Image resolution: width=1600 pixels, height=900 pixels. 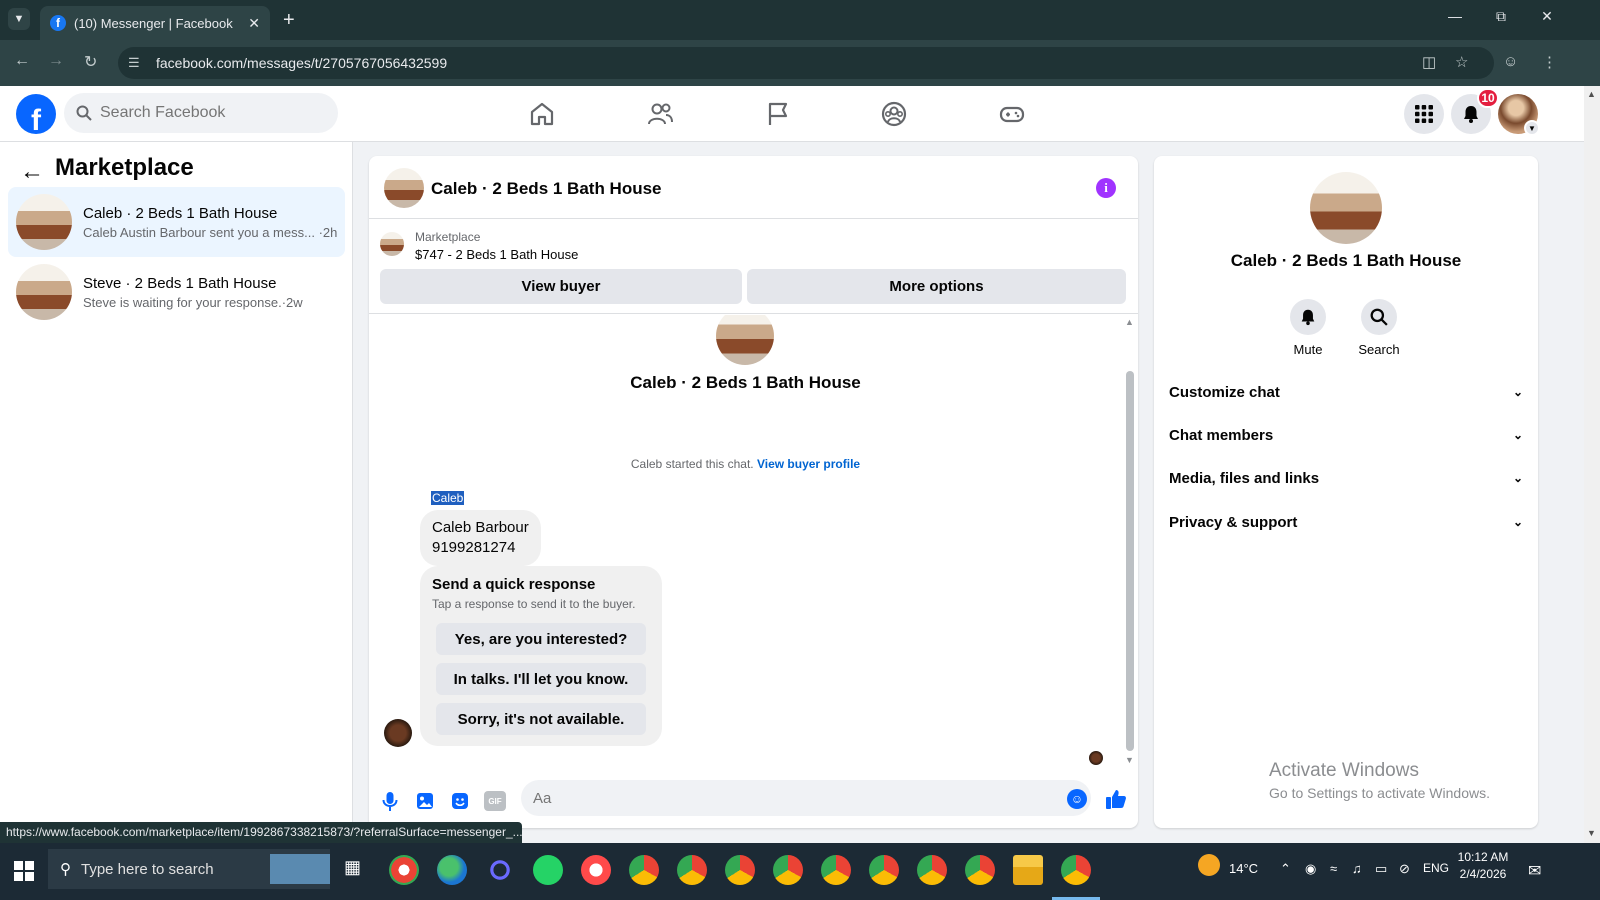 What do you see at coordinates (1012, 114) in the screenshot?
I see `gaming-icon` at bounding box center [1012, 114].